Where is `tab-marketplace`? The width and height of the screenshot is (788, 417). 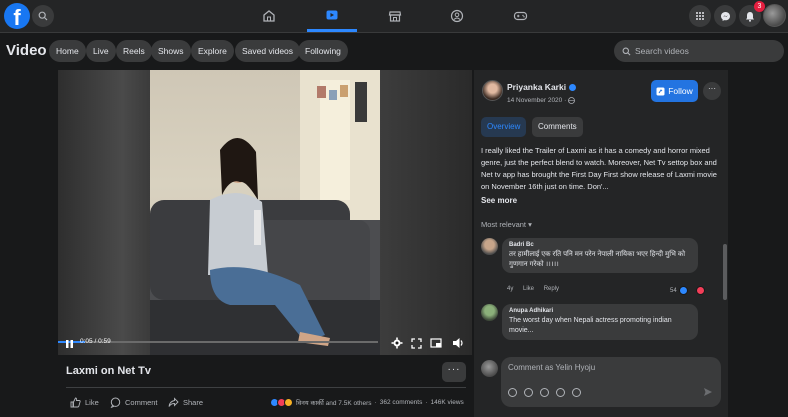 tab-marketplace is located at coordinates (395, 16).